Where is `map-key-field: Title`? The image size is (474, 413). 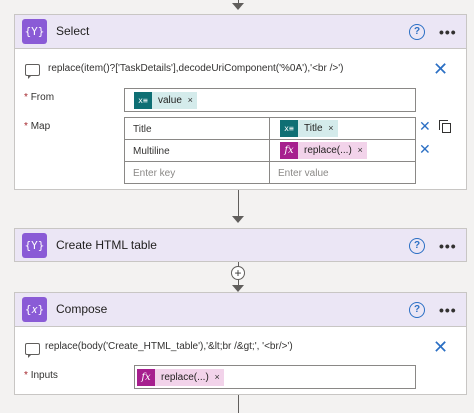
map-key-field: Title is located at coordinates (197, 128).